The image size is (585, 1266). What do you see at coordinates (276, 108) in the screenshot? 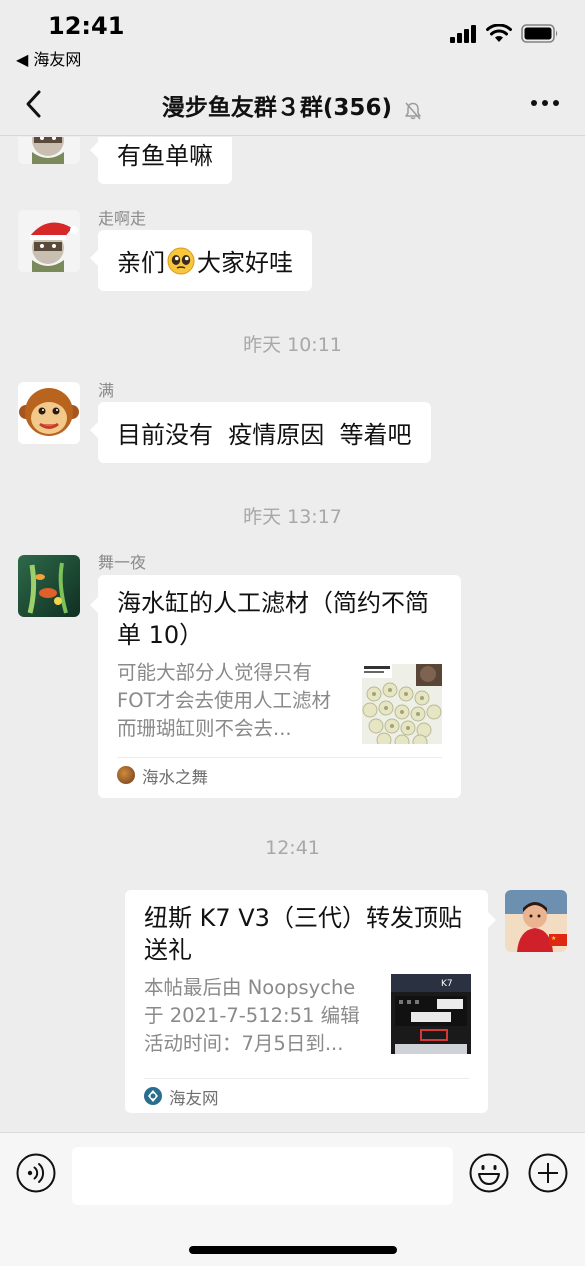
I see `chat-title: 漫步鱼友群３群(356)` at bounding box center [276, 108].